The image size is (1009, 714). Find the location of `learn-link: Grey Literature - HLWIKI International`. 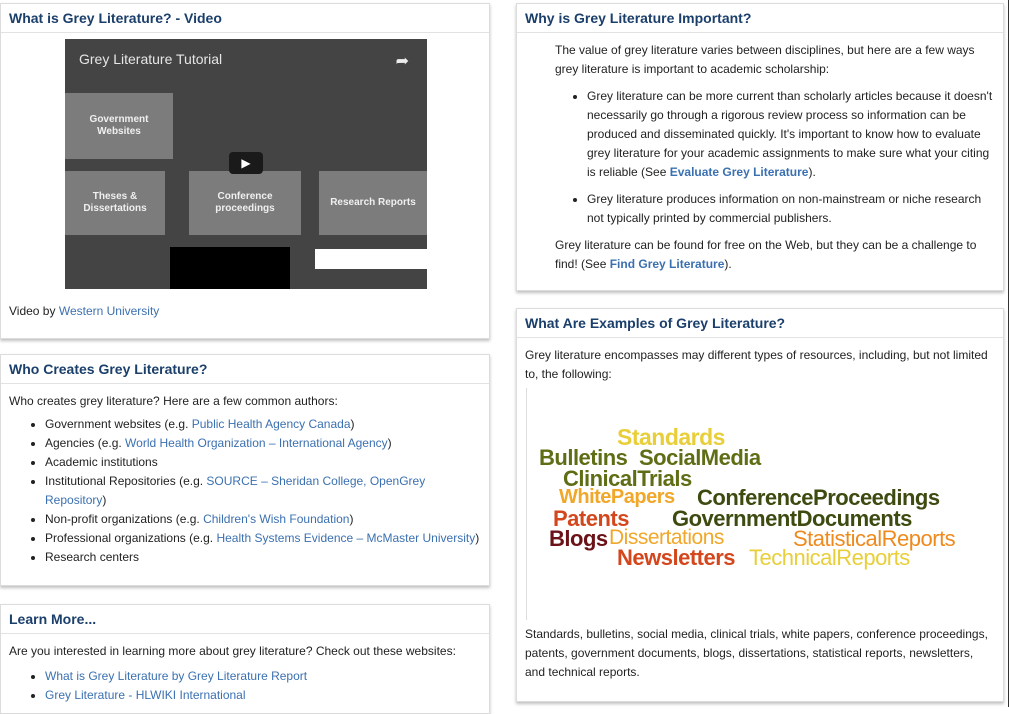

learn-link: Grey Literature - HLWIKI International is located at coordinates (145, 695).